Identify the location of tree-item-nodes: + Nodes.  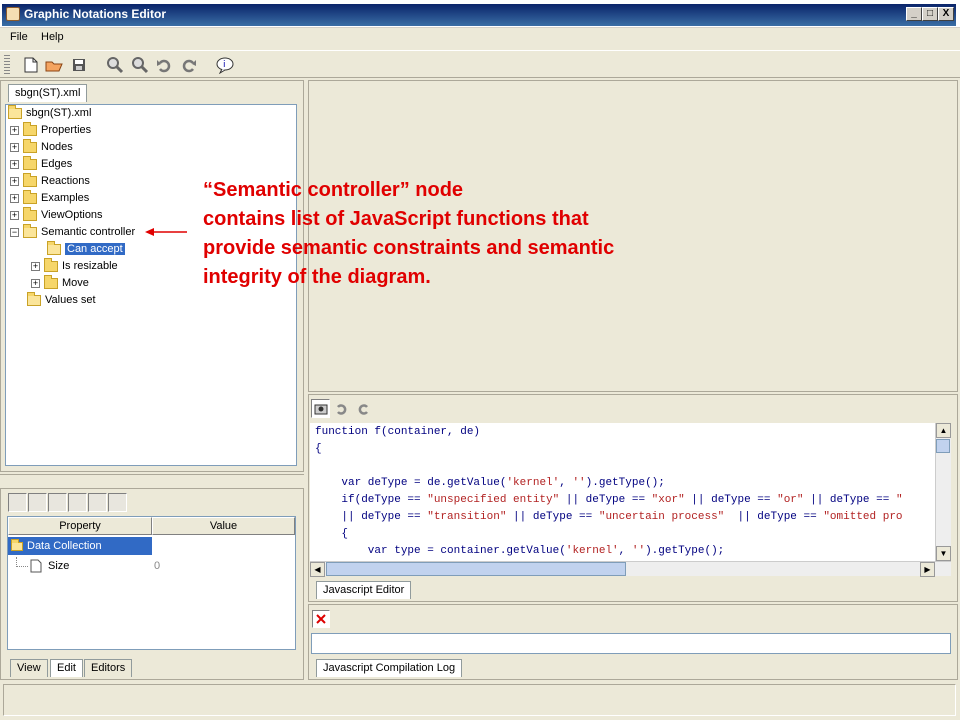
(41, 146).